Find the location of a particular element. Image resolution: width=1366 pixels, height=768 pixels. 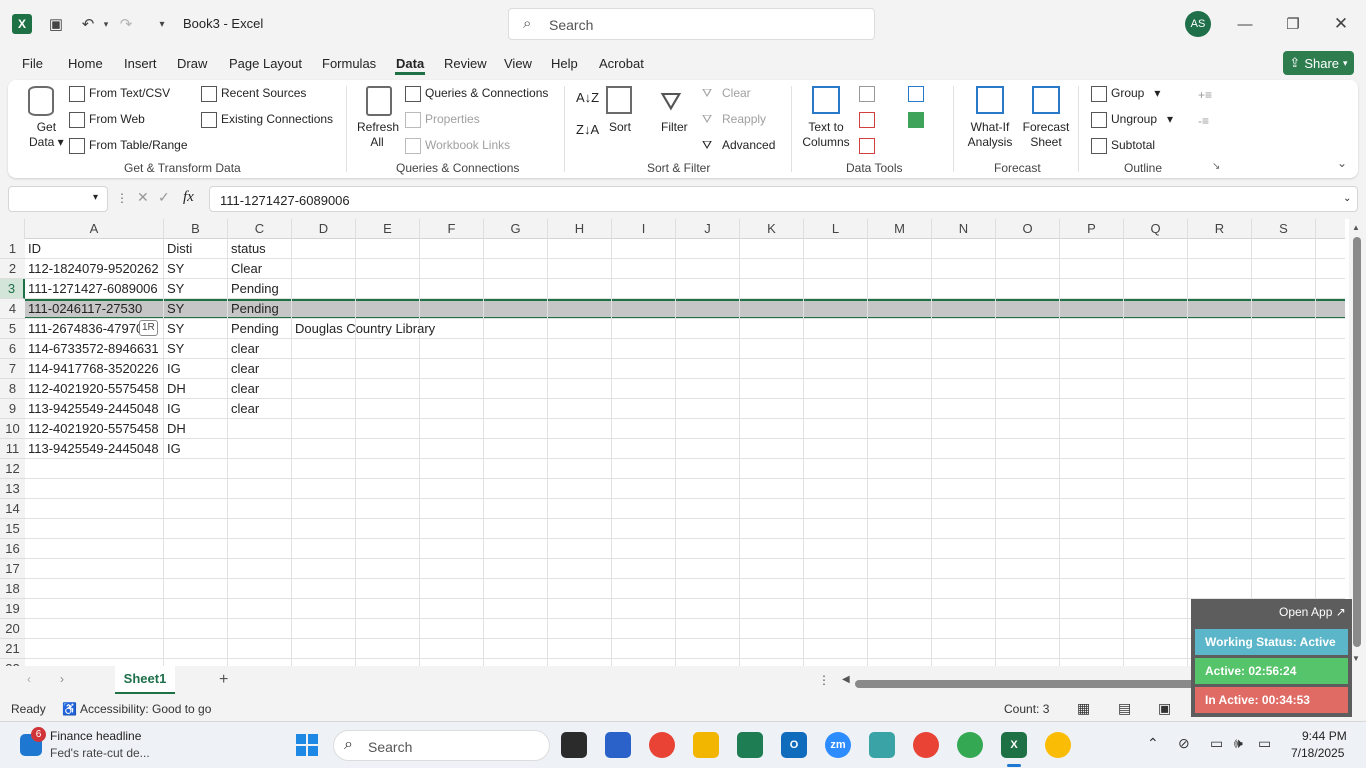

column-header: R is located at coordinates (1220, 229).